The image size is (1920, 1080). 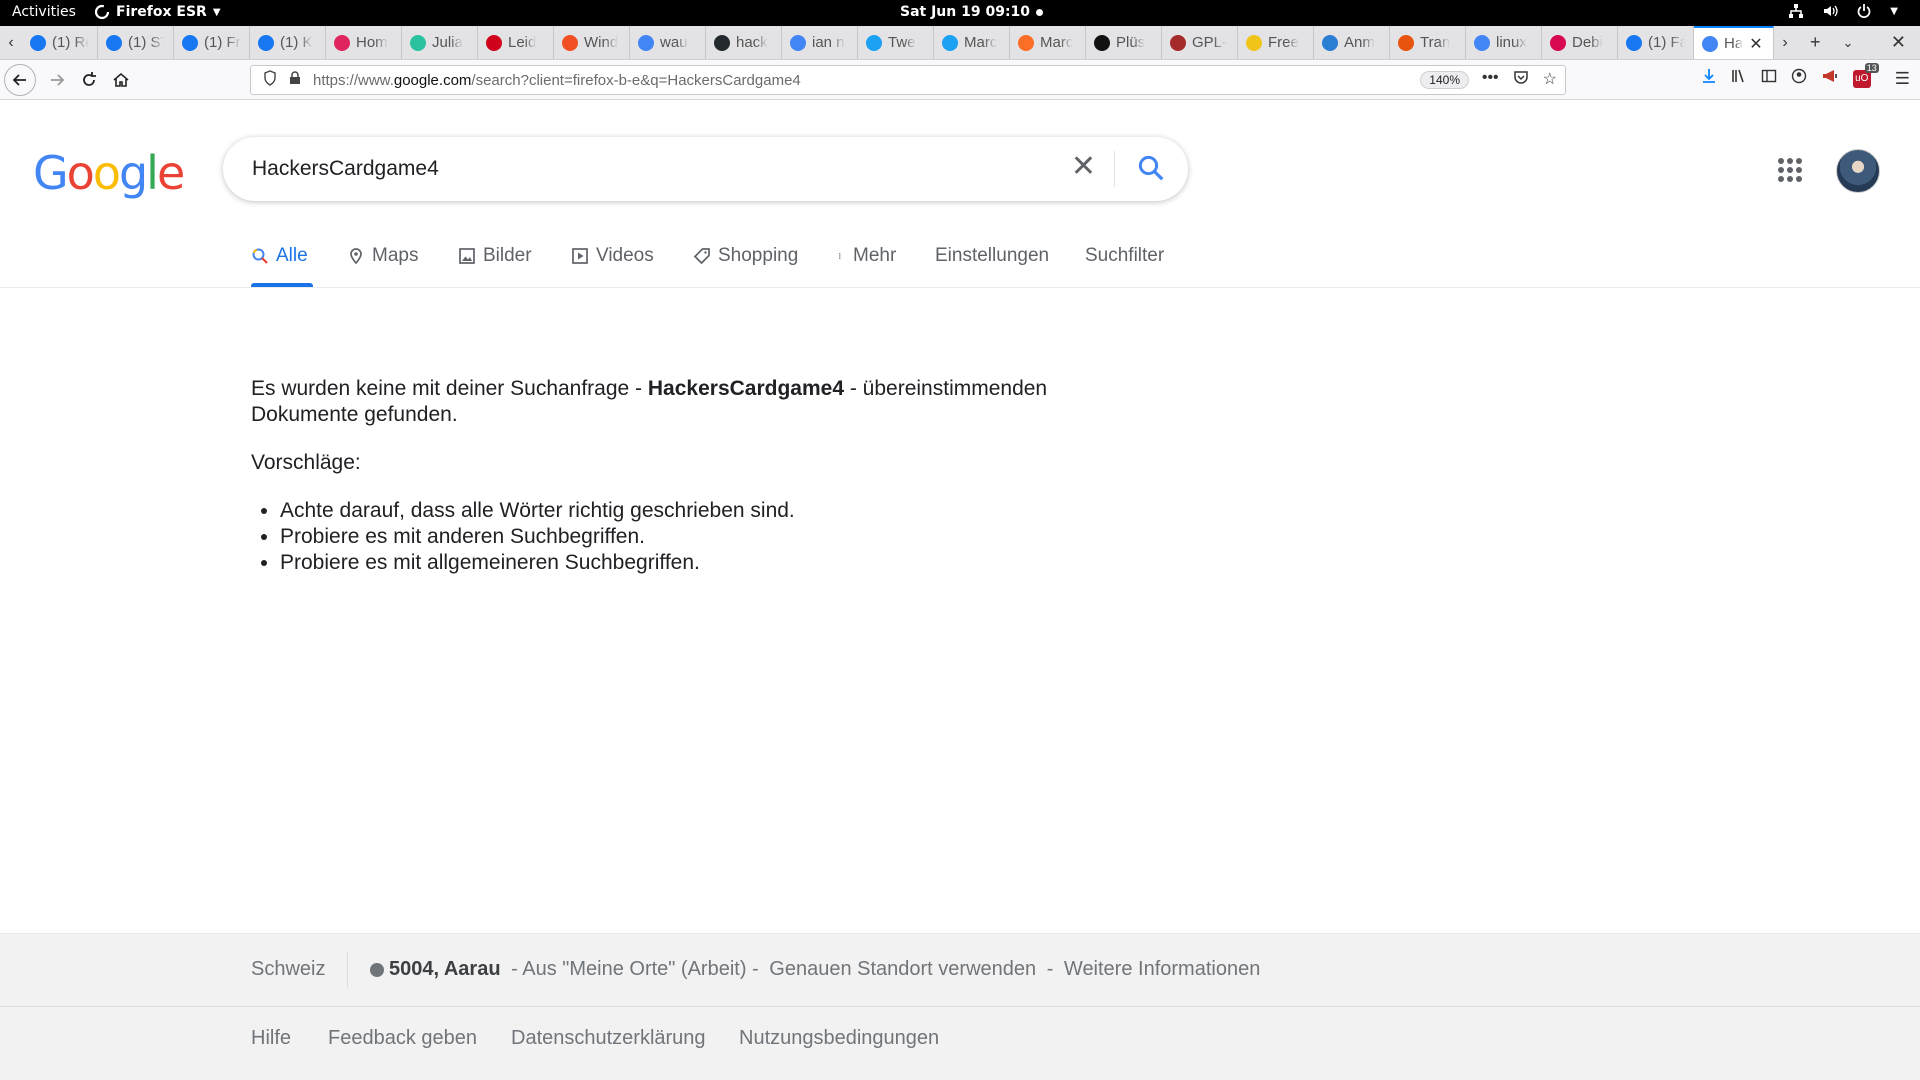 I want to click on browser-tab: Debi, so click(x=1580, y=42).